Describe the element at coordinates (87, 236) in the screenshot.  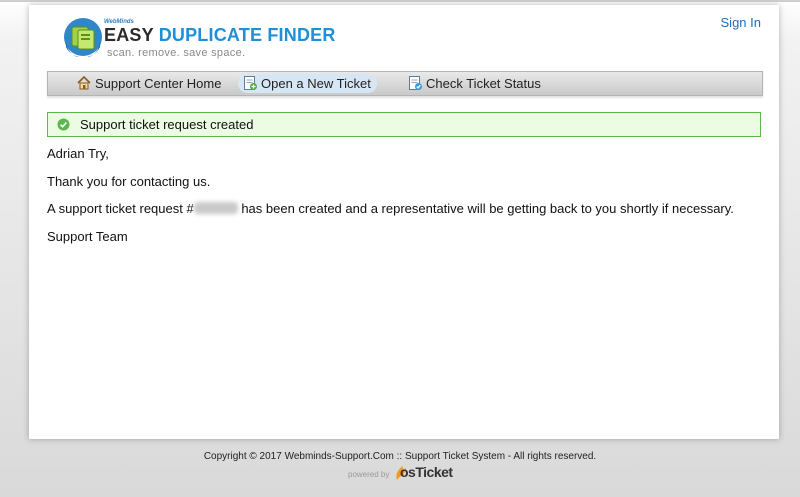
I see `signature-text: Support Team` at that location.